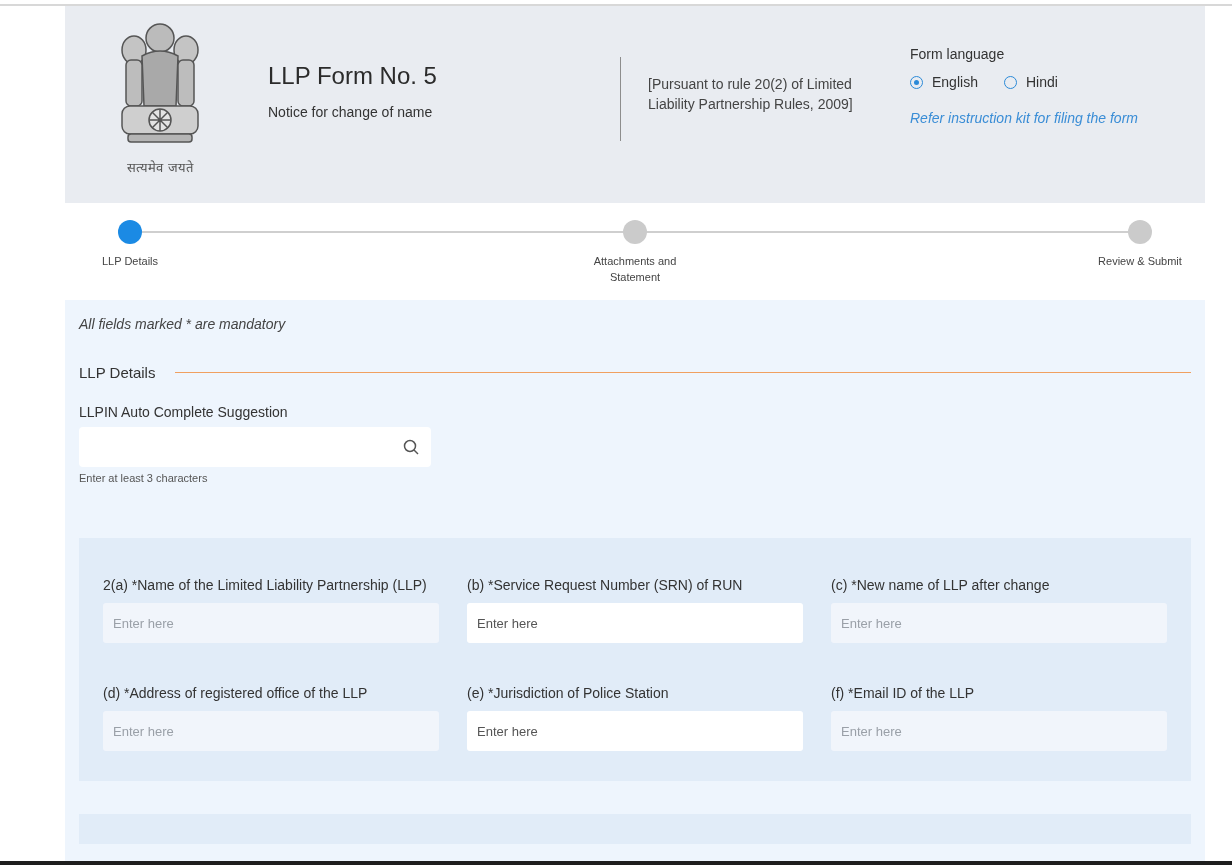 This screenshot has height=865, width=1232. Describe the element at coordinates (751, 94) in the screenshot. I see `pursuant-text: [Pursuant to rule 20(2) of Limited Liability Partnership Rules, 2009]` at that location.